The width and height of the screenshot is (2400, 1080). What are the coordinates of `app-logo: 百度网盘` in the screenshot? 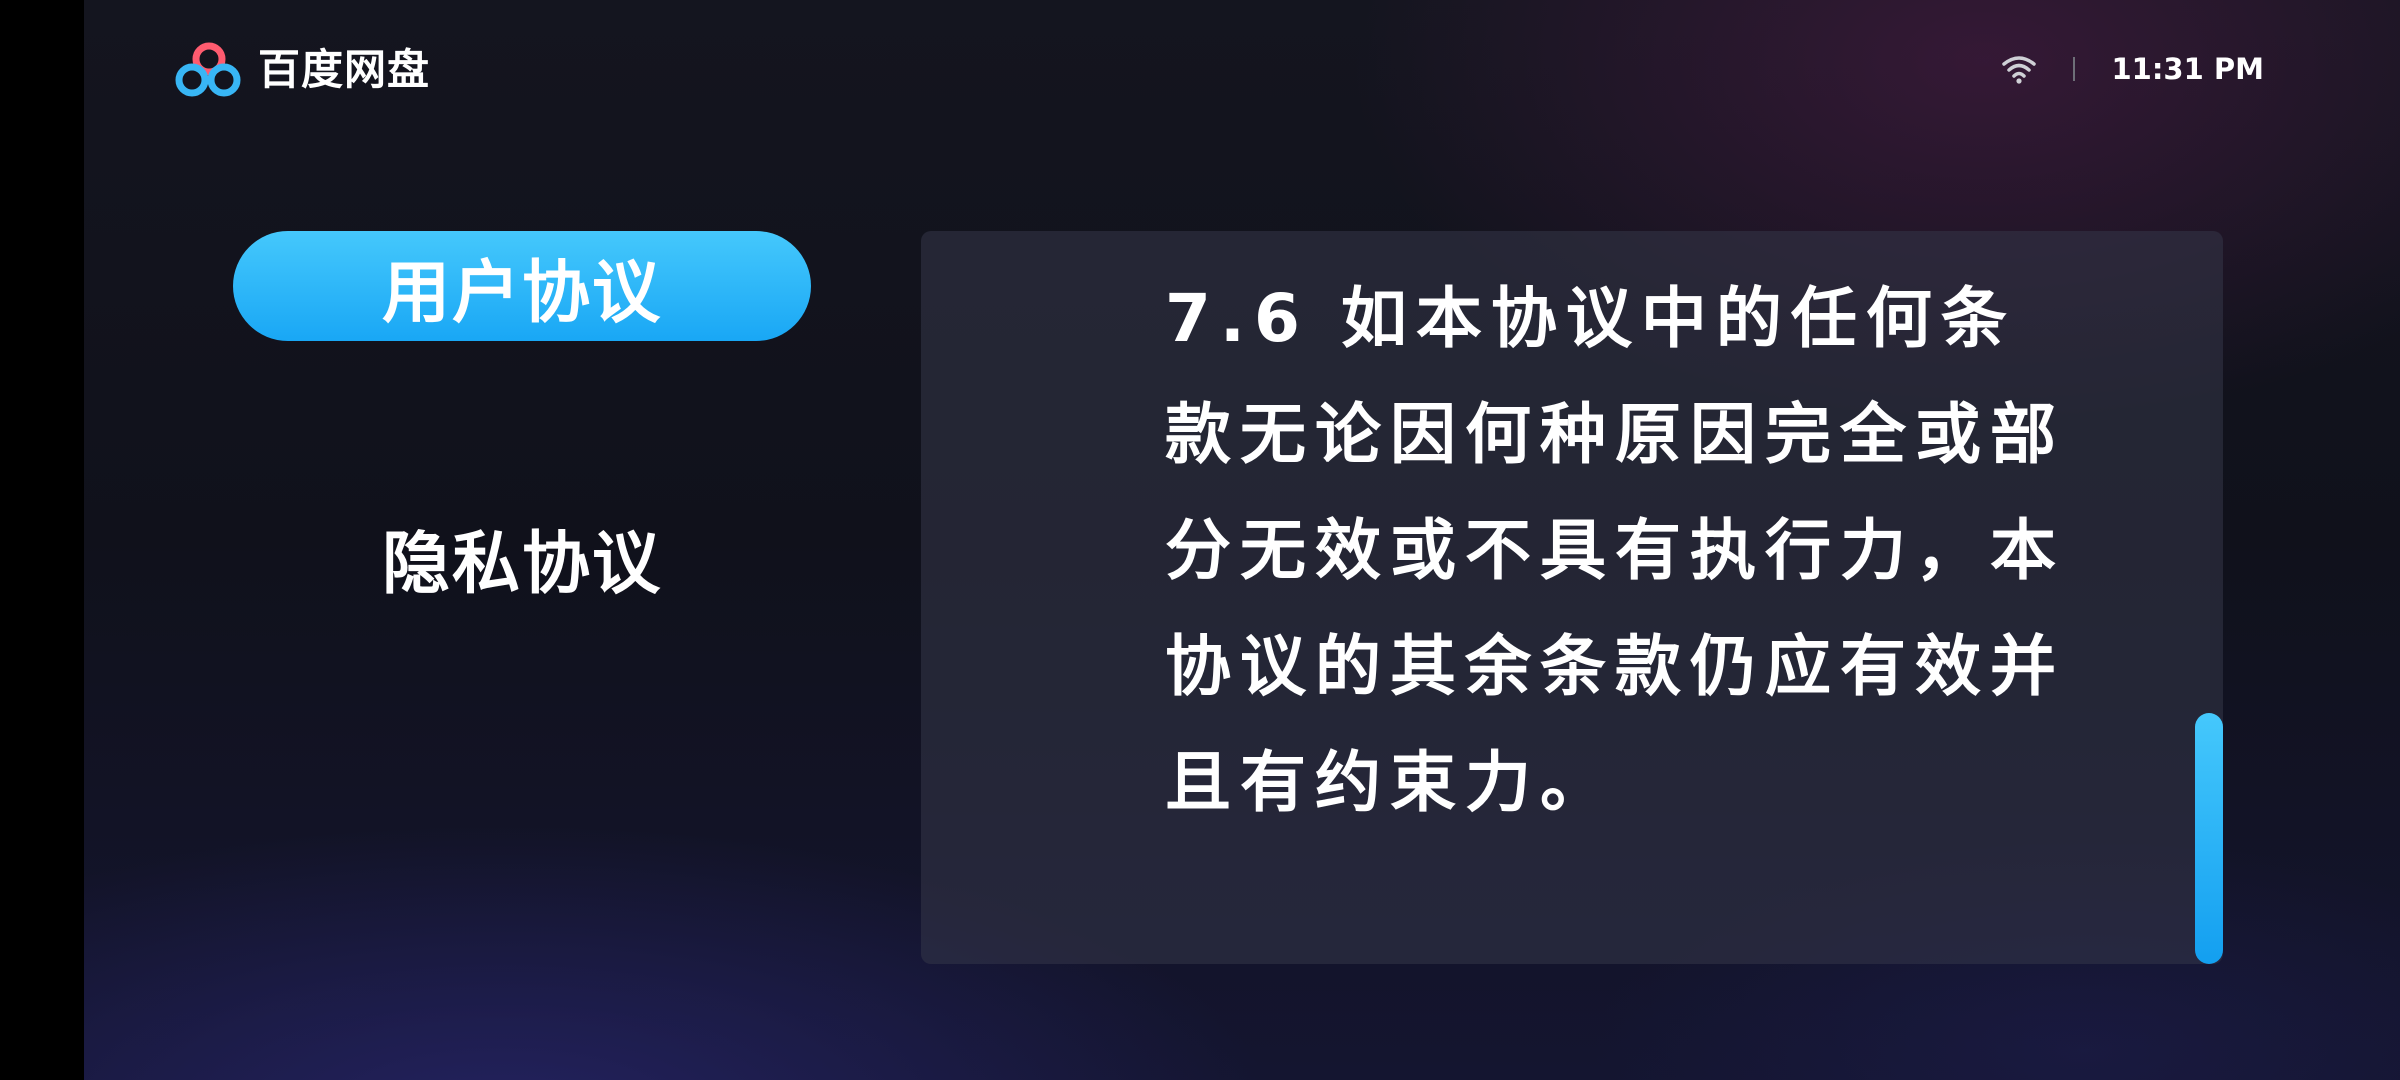 It's located at (301, 70).